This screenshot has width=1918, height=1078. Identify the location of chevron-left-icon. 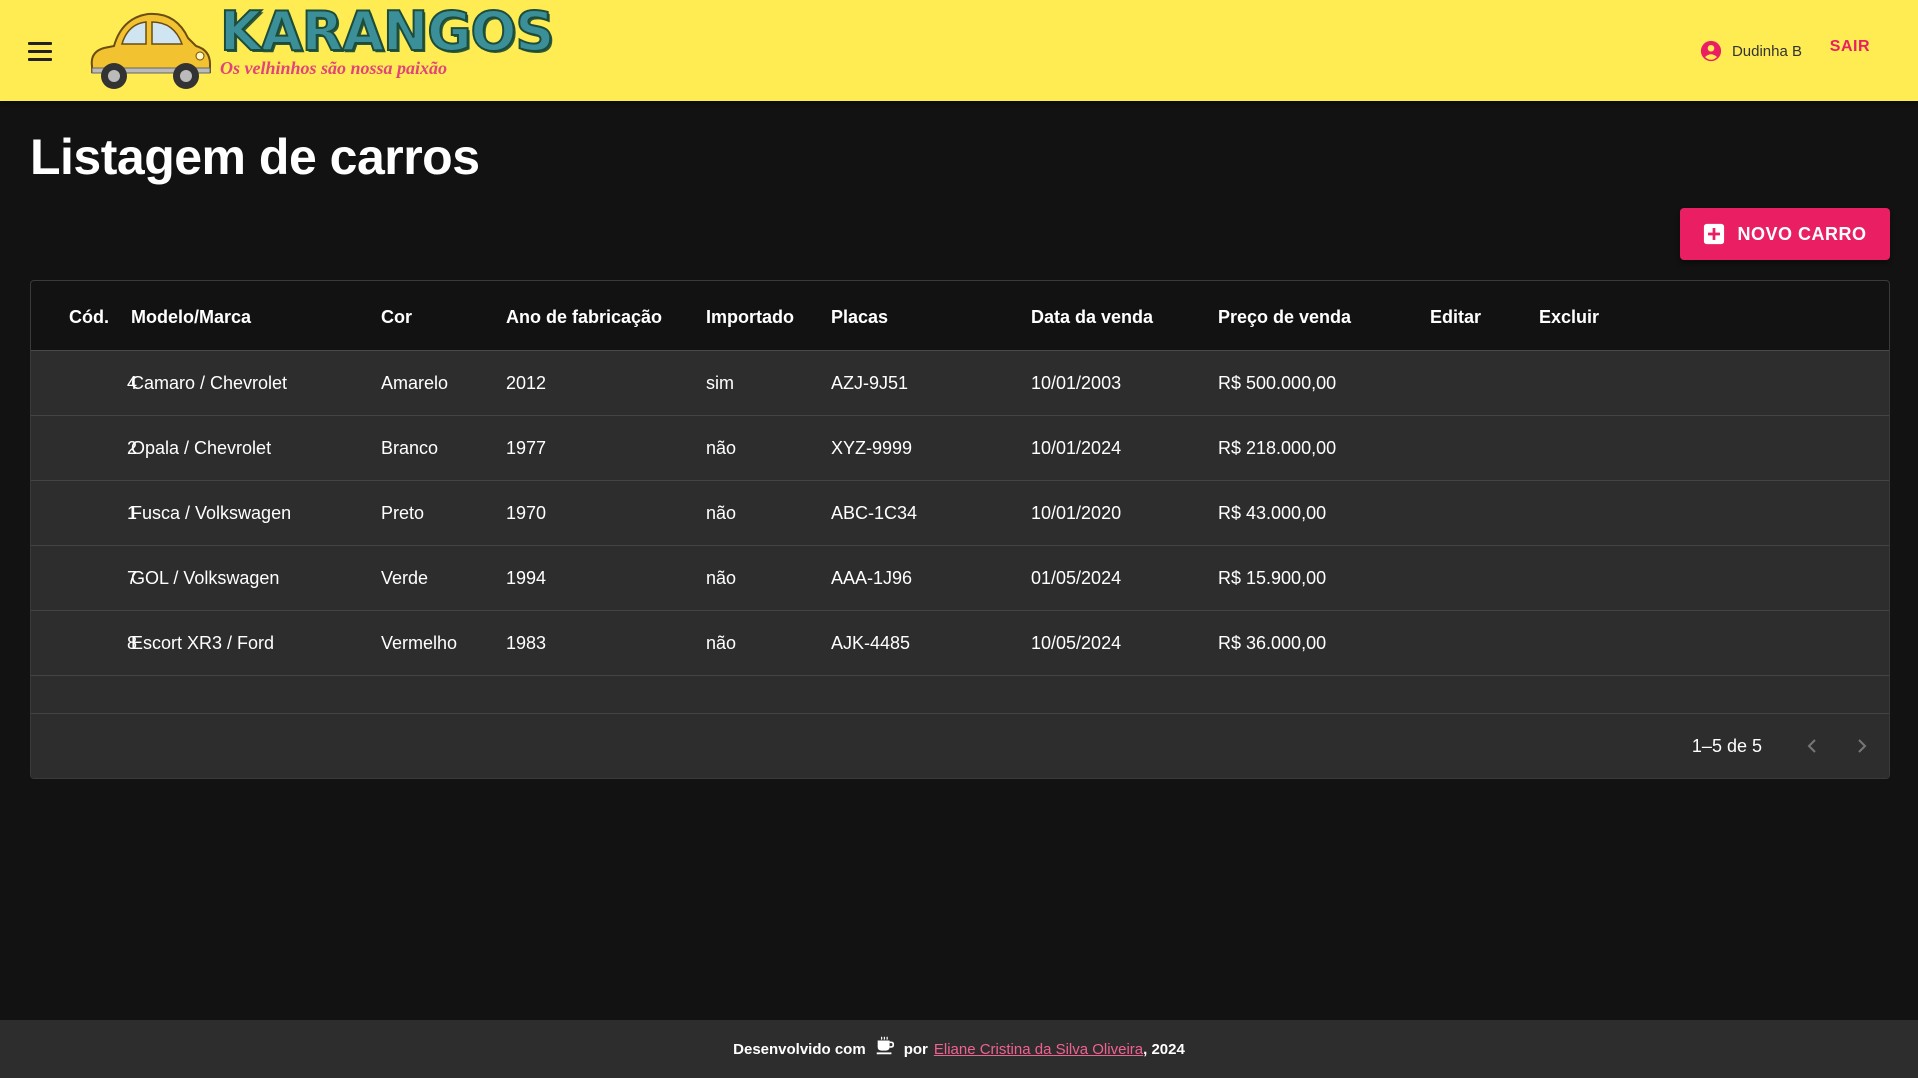
(1812, 746).